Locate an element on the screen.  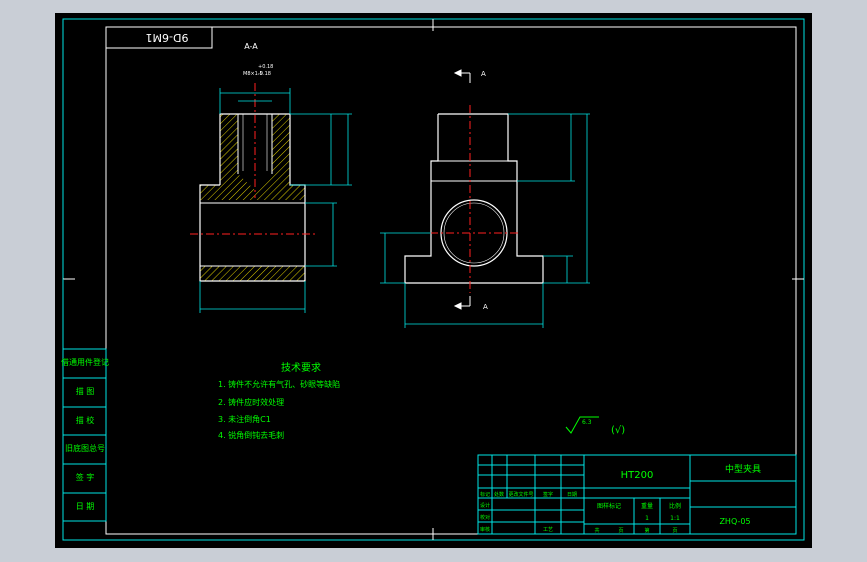
tb-label: 第 is located at coordinates (646, 530).